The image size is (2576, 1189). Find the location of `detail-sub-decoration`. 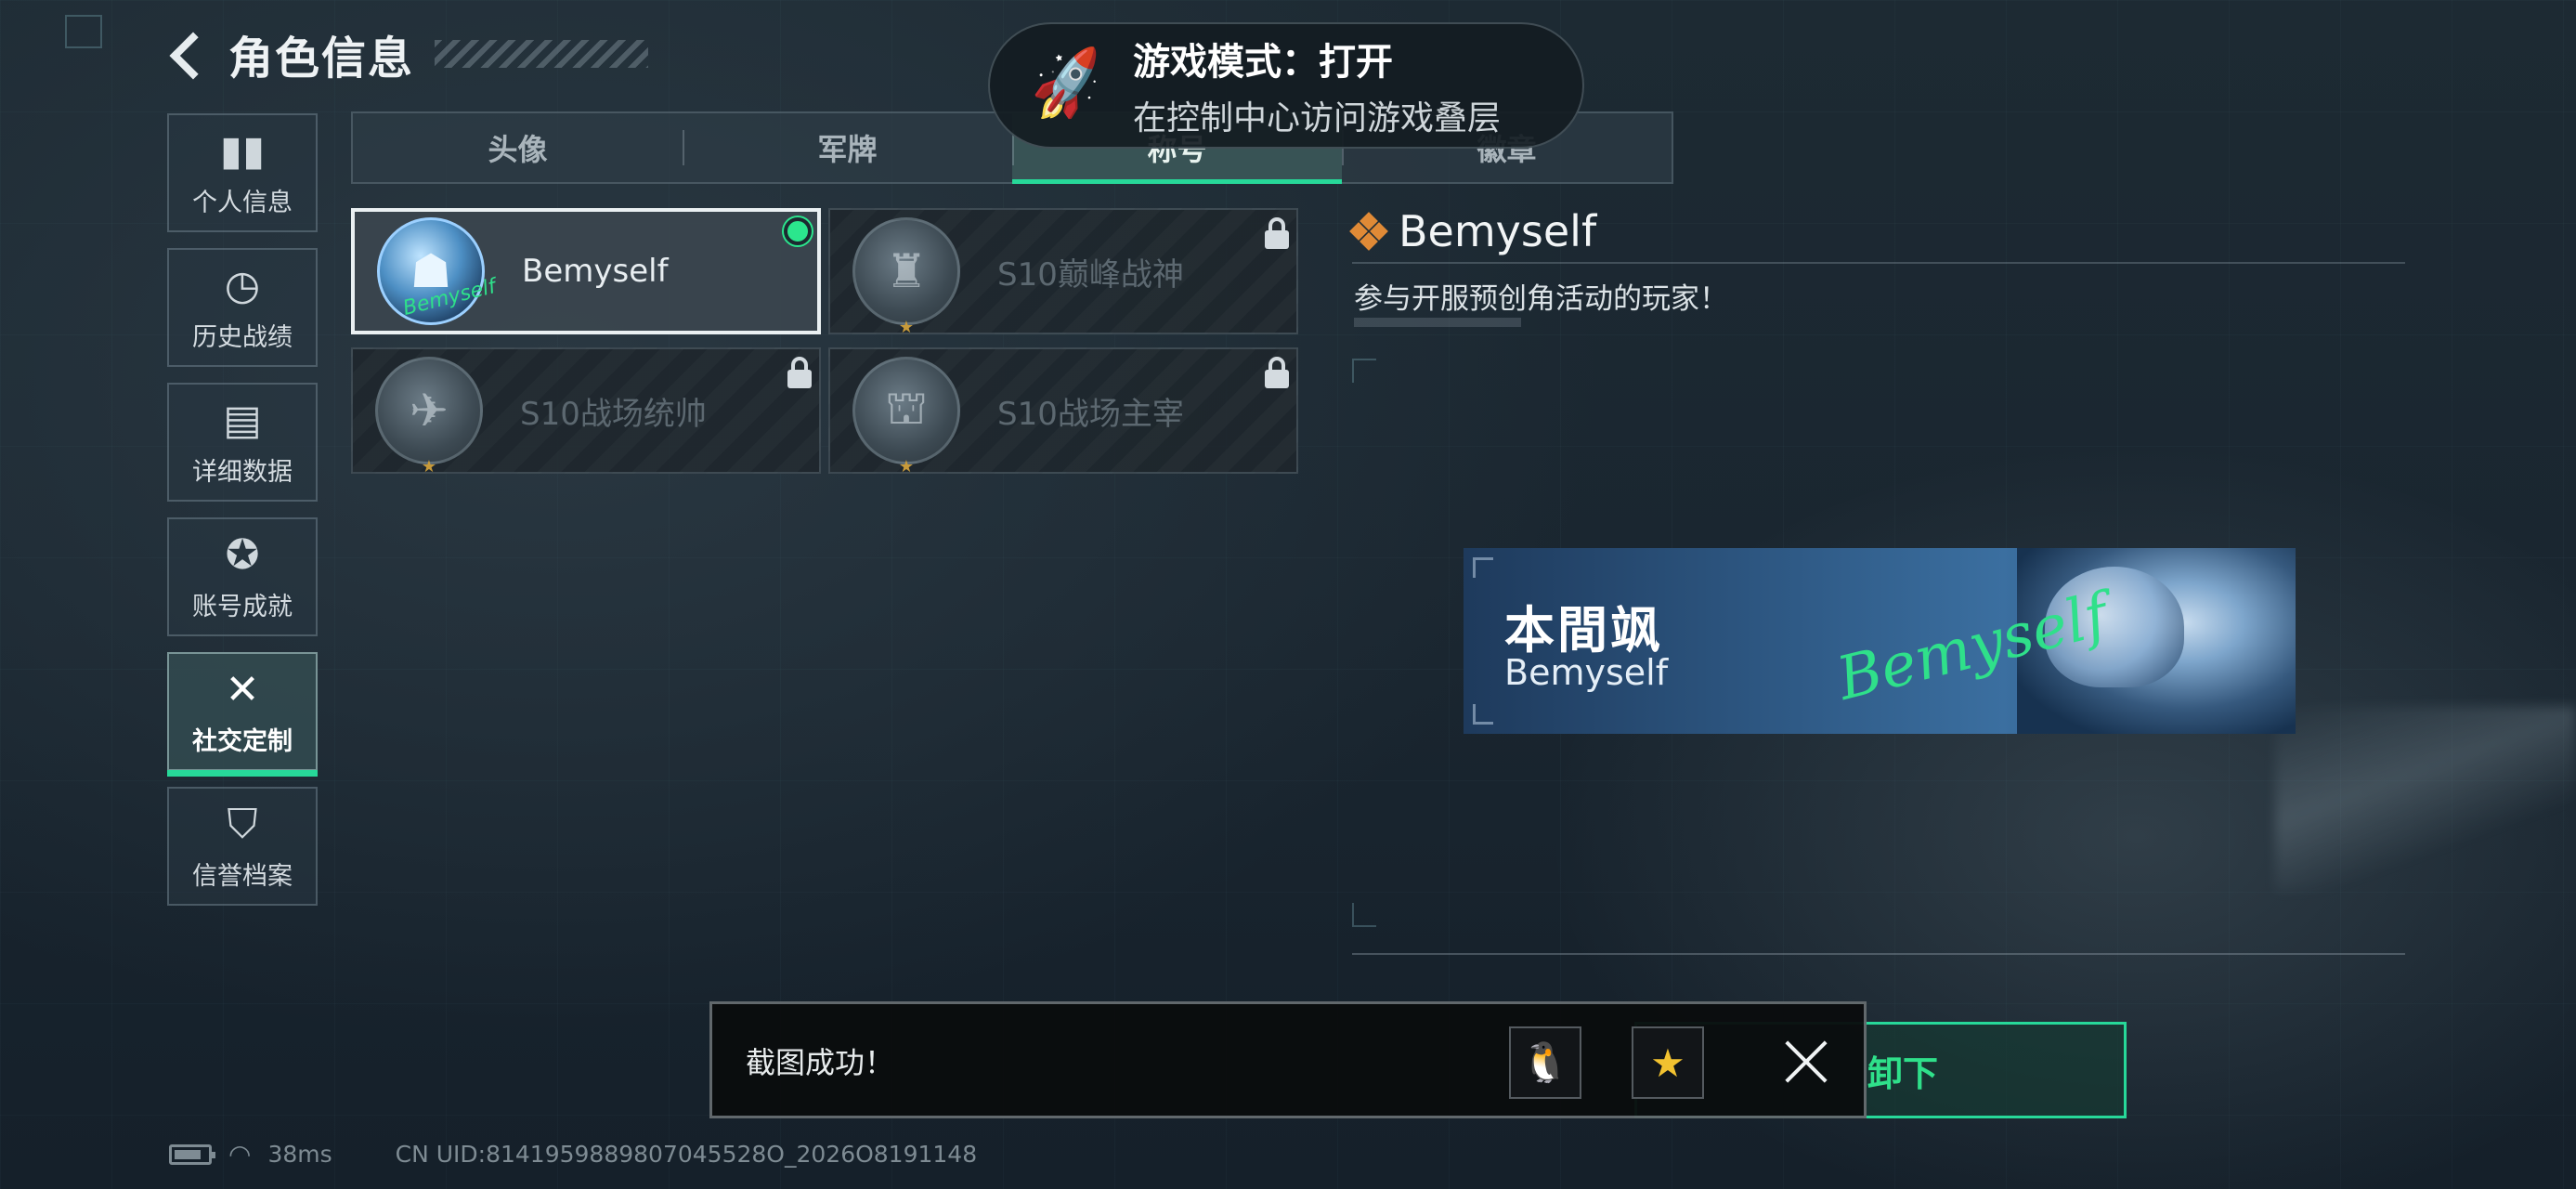

detail-sub-decoration is located at coordinates (1437, 322).